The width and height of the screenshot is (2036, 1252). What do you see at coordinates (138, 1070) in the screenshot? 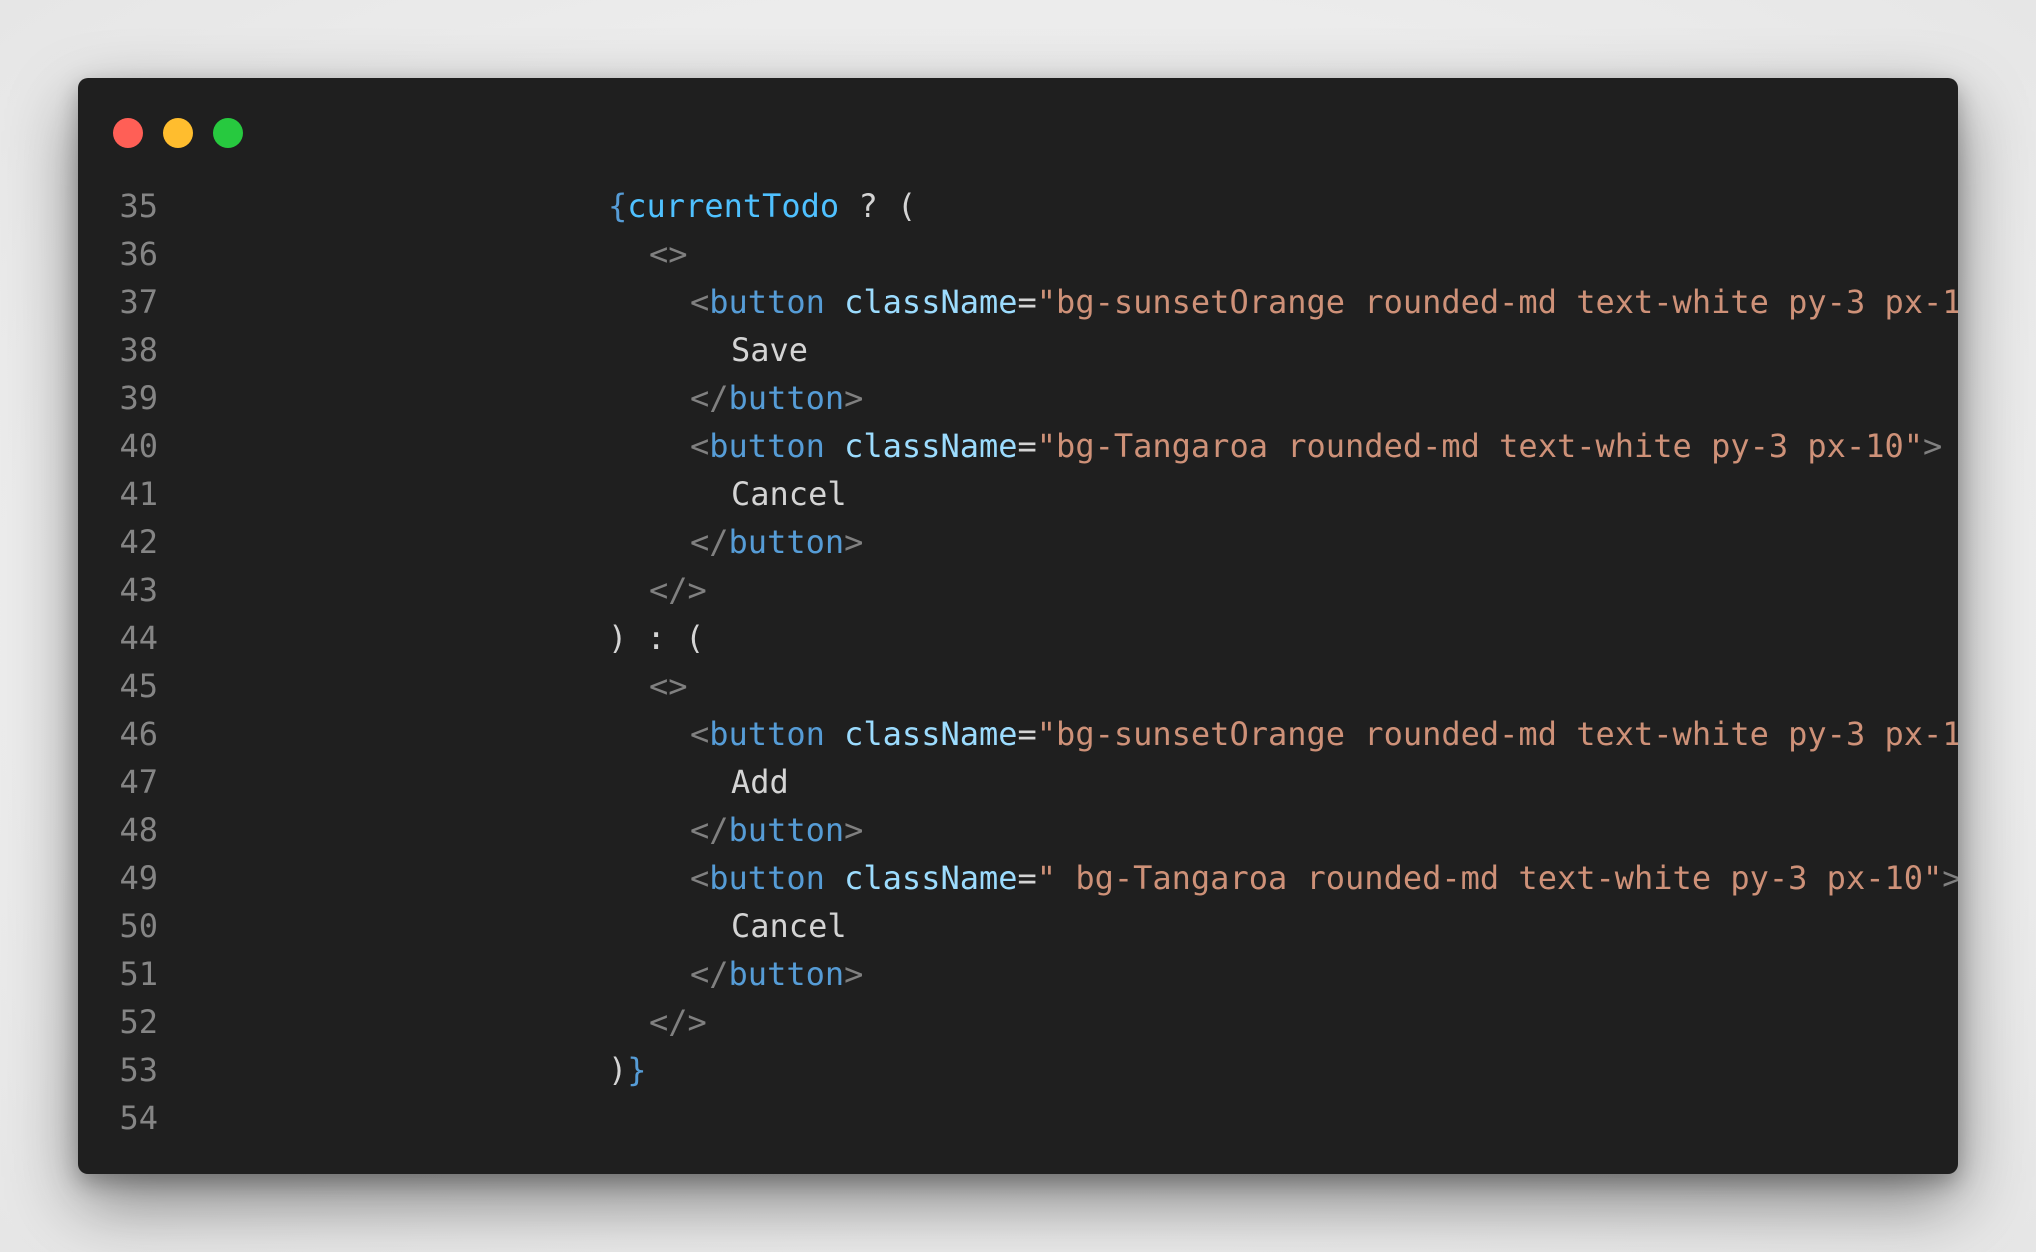
I see `line-number: 53` at bounding box center [138, 1070].